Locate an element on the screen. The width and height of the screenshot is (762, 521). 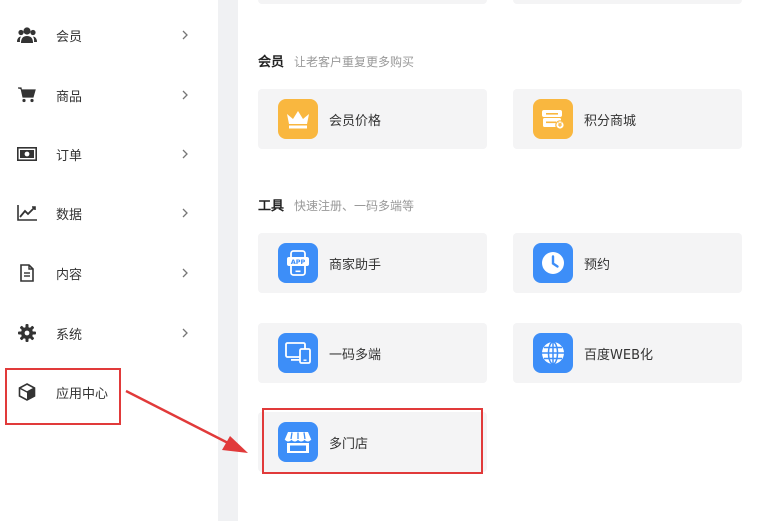
sidebar-item-label: 系统 is located at coordinates (69, 335).